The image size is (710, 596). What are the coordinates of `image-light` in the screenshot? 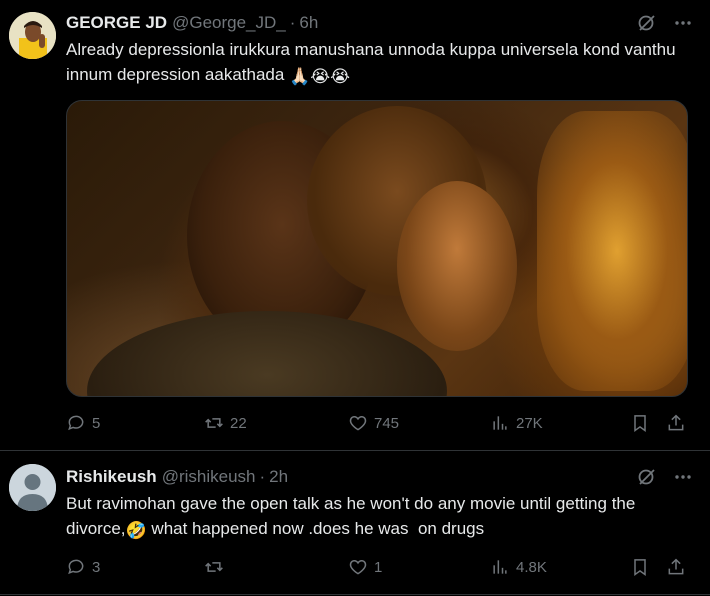 It's located at (612, 251).